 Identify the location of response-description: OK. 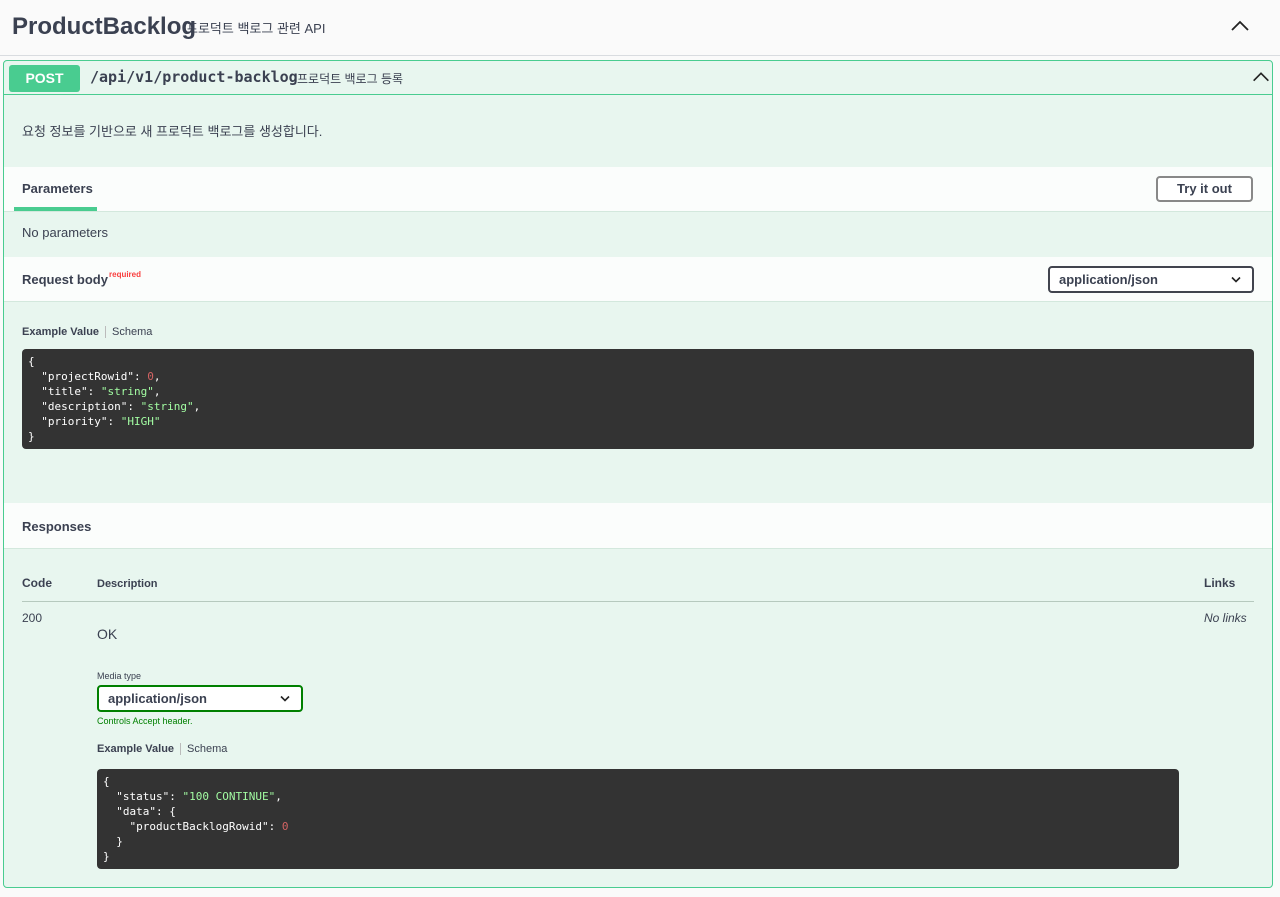
(107, 634).